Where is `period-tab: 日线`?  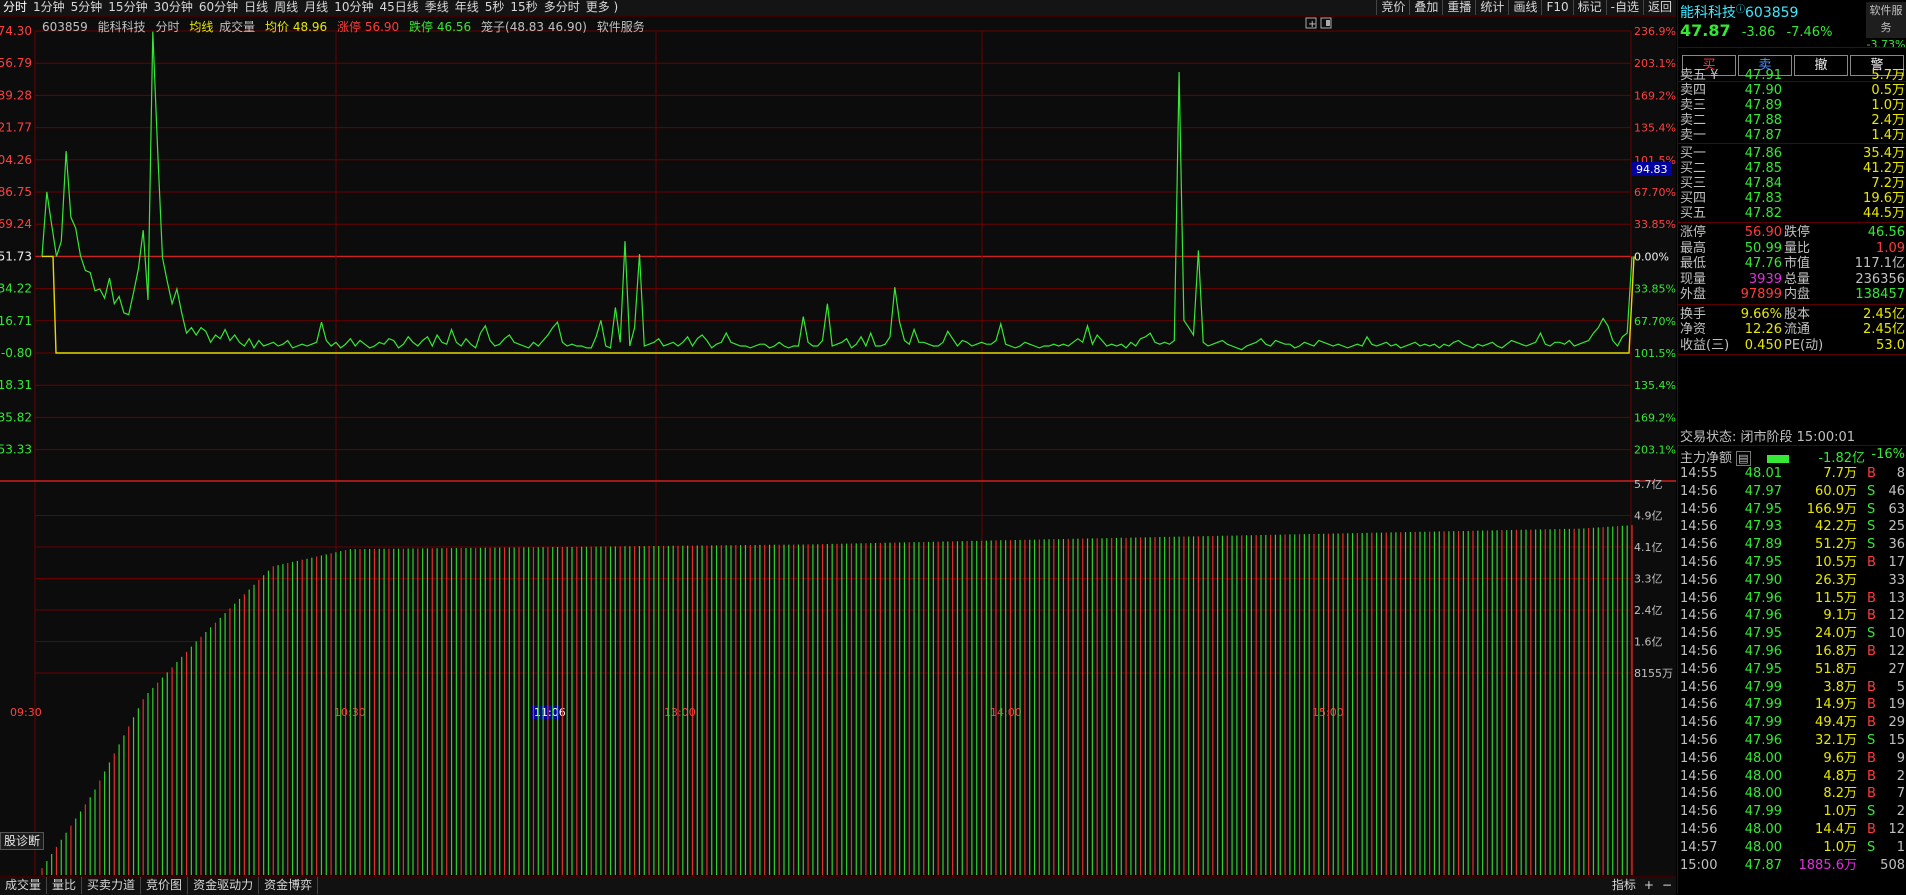 period-tab: 日线 is located at coordinates (256, 7).